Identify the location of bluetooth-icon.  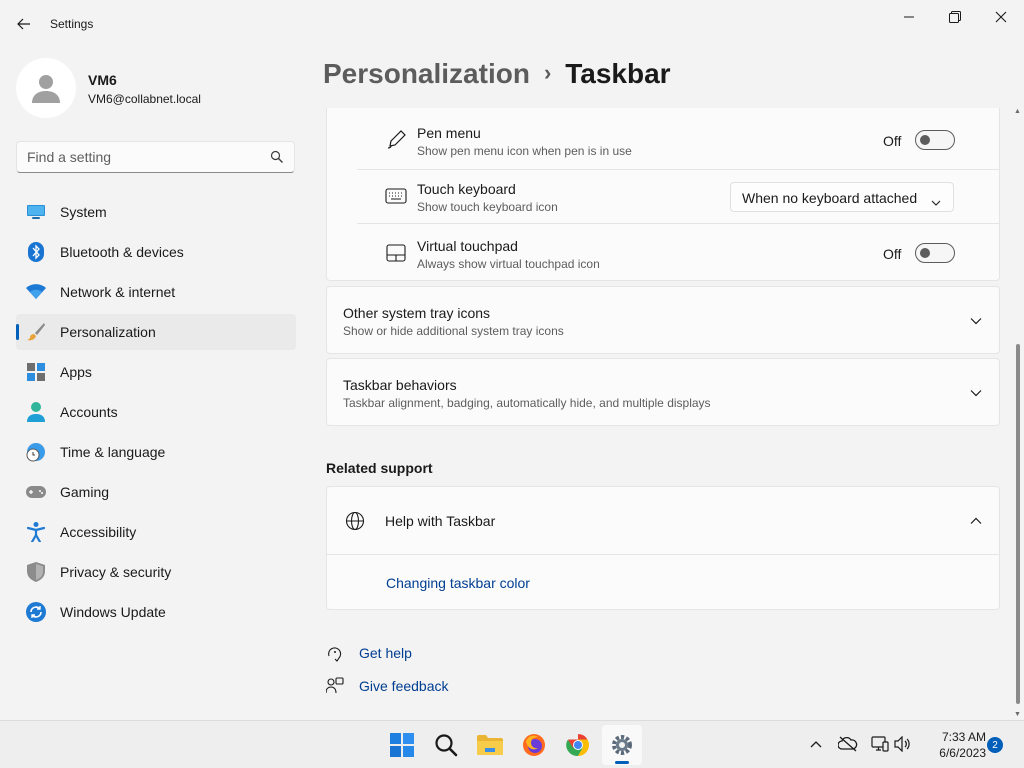
(36, 252).